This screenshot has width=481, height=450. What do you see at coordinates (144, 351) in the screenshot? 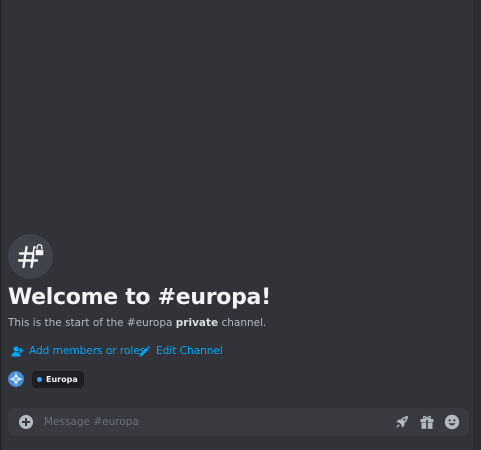
I see `pencil-icon` at bounding box center [144, 351].